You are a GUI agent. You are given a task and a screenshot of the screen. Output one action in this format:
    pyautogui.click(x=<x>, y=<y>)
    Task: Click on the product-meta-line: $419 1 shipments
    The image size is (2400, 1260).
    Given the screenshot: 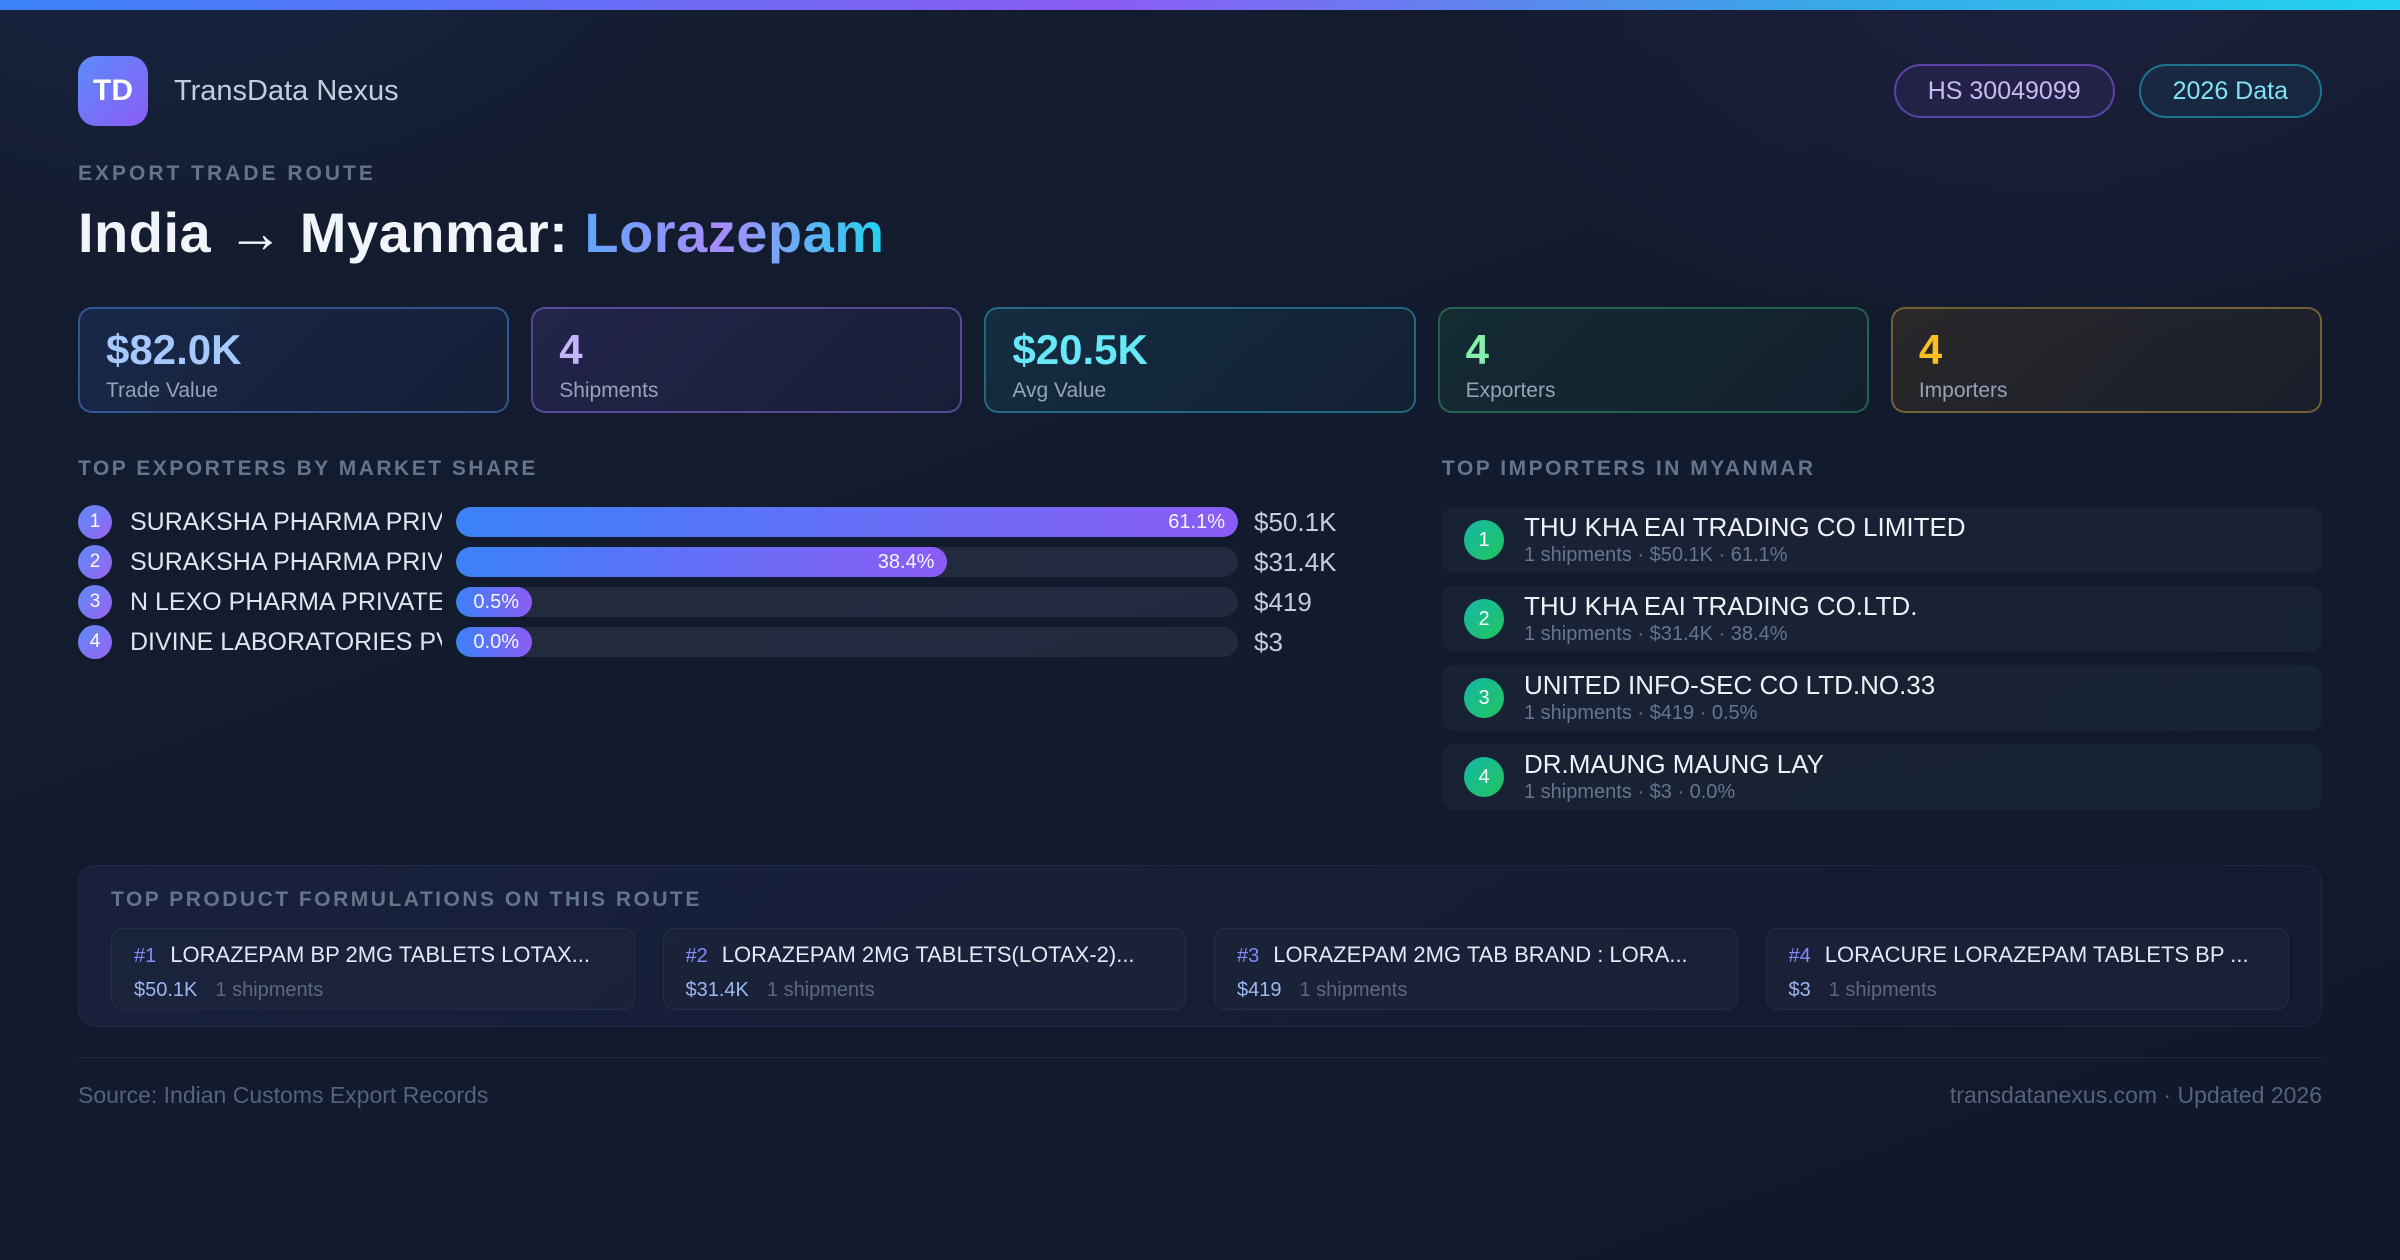 What is the action you would take?
    pyautogui.click(x=1476, y=990)
    